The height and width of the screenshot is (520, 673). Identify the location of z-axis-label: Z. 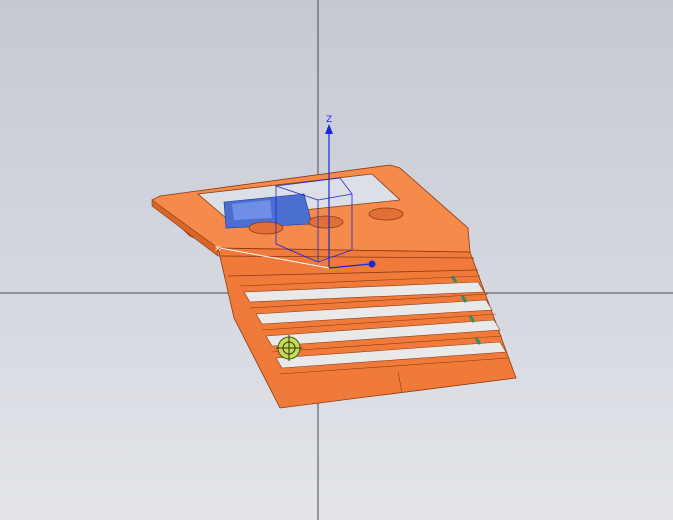
(329, 120).